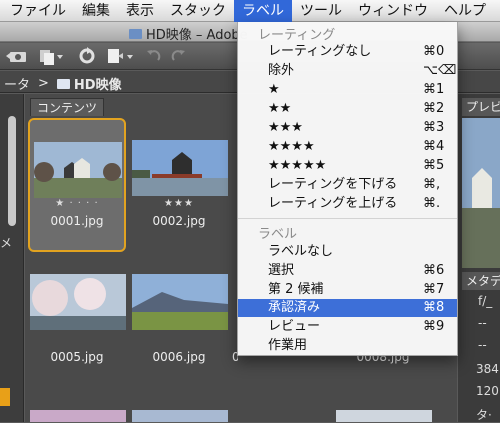  Describe the element at coordinates (434, 270) in the screenshot. I see `menu-item-shortcut: ⌘6` at that location.